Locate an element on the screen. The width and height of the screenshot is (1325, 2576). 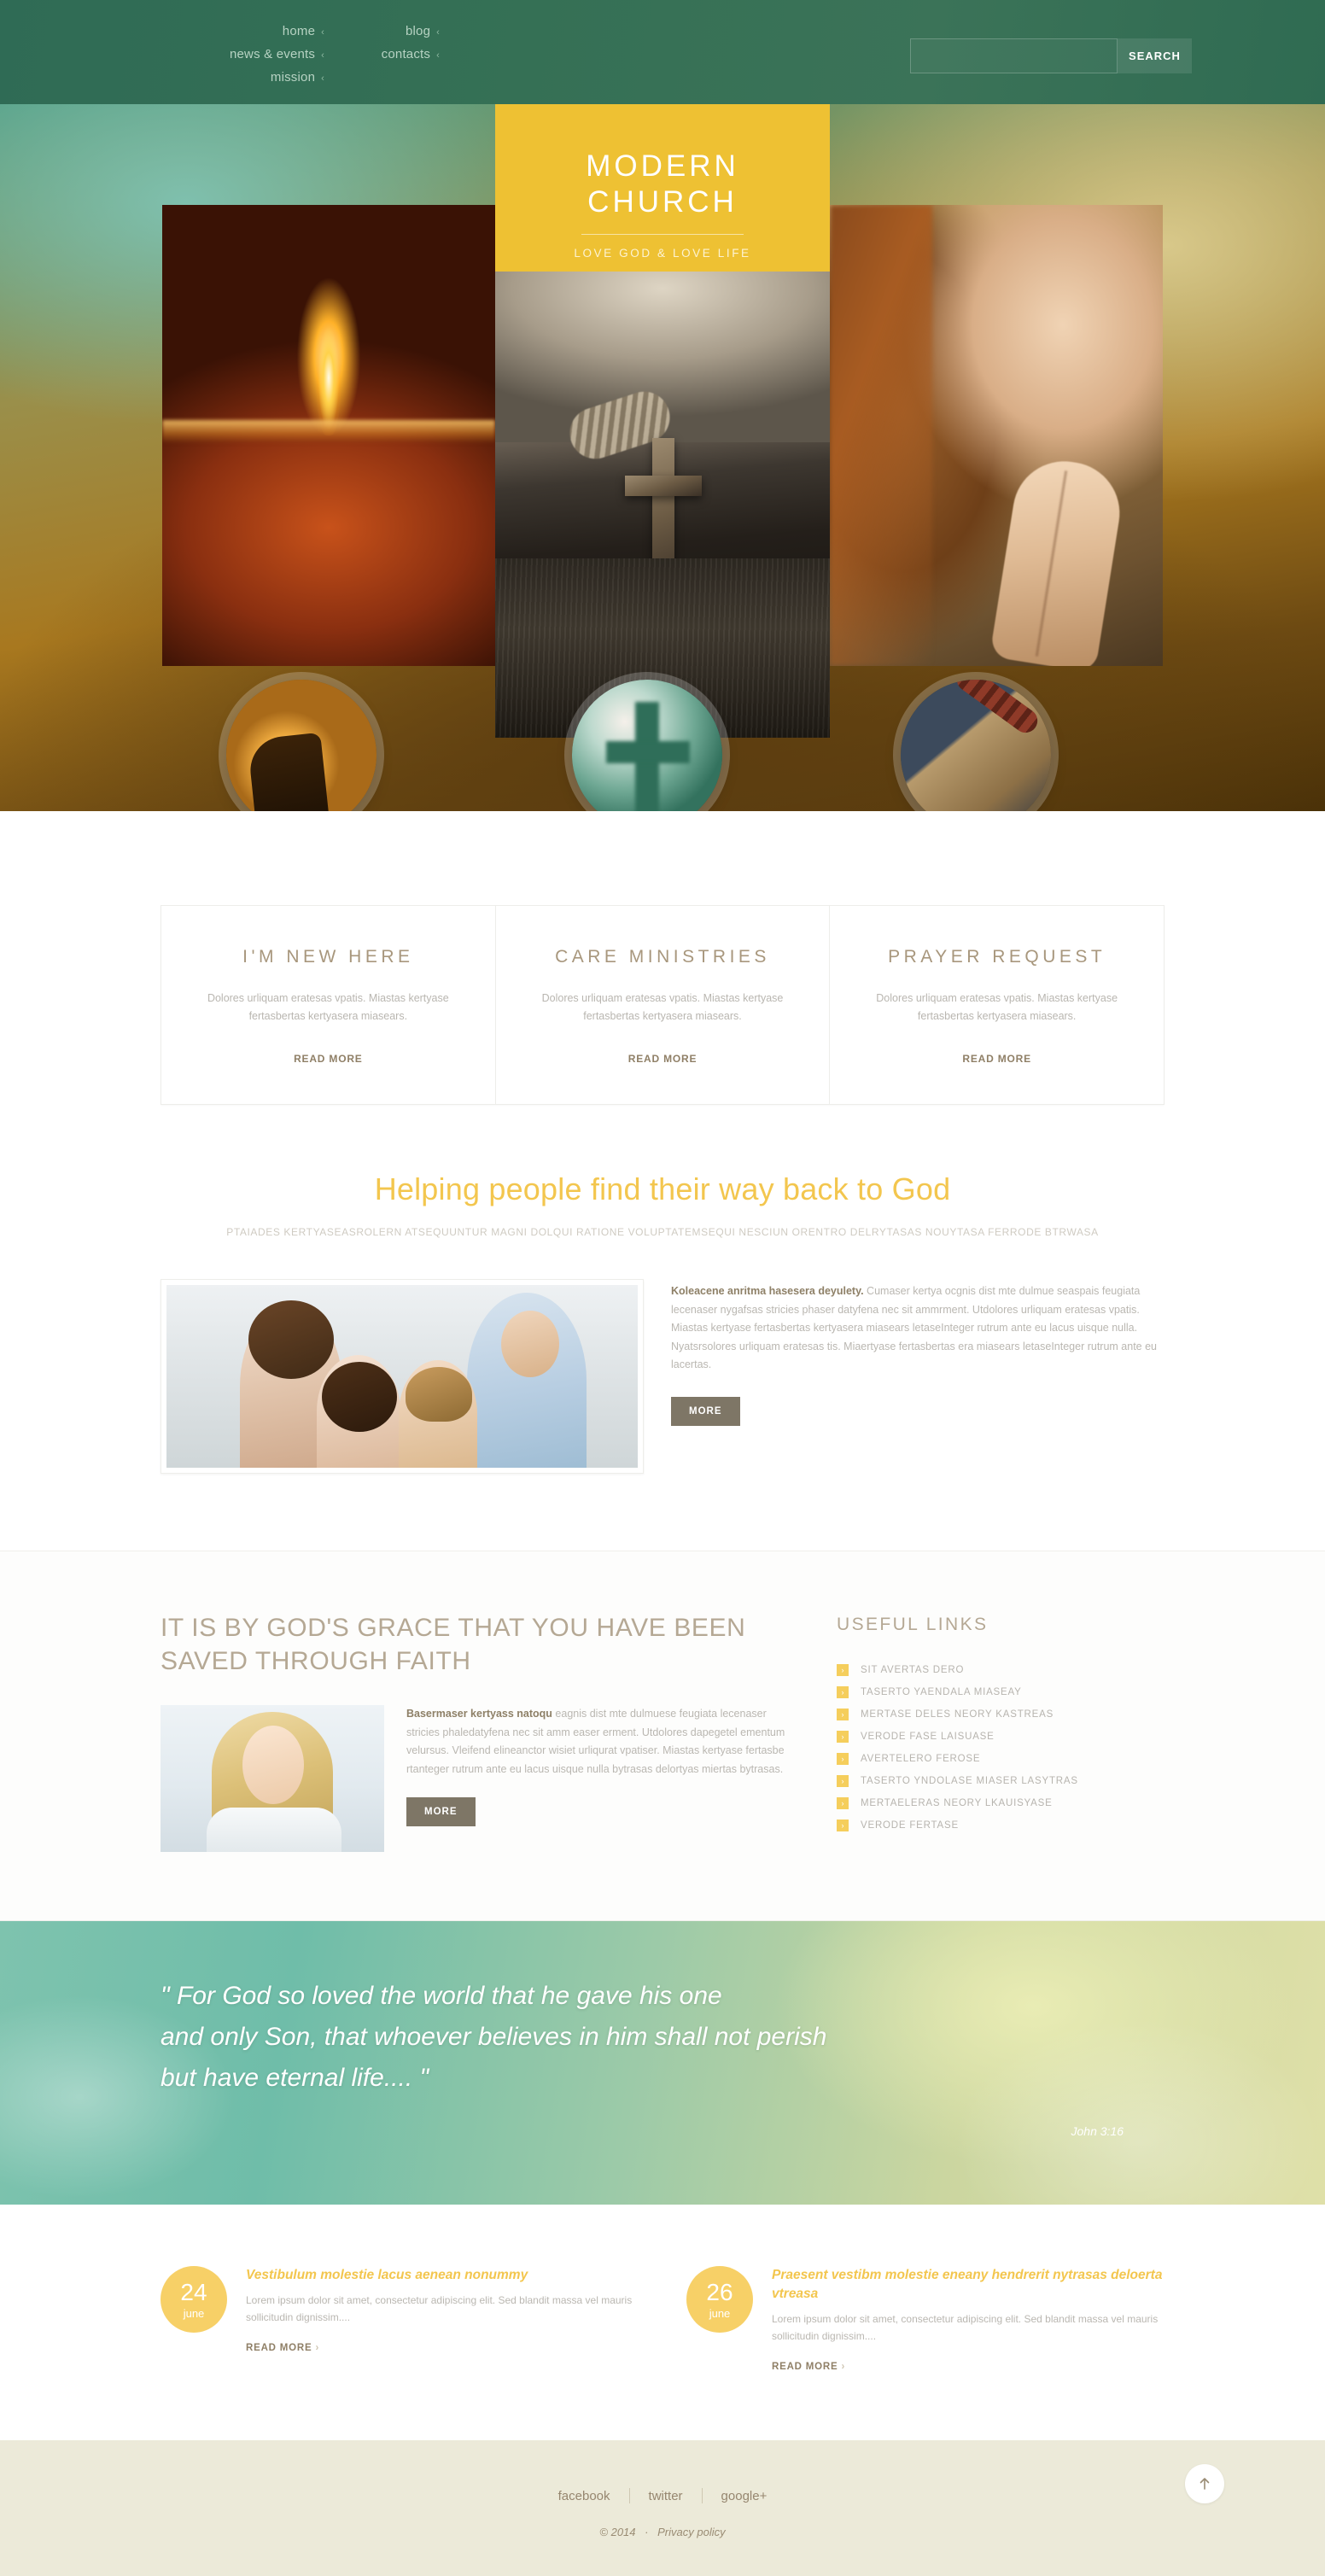
useful-link-label: TASERTO YNDOLASE MIASER LASYTRAS is located at coordinates (969, 1781).